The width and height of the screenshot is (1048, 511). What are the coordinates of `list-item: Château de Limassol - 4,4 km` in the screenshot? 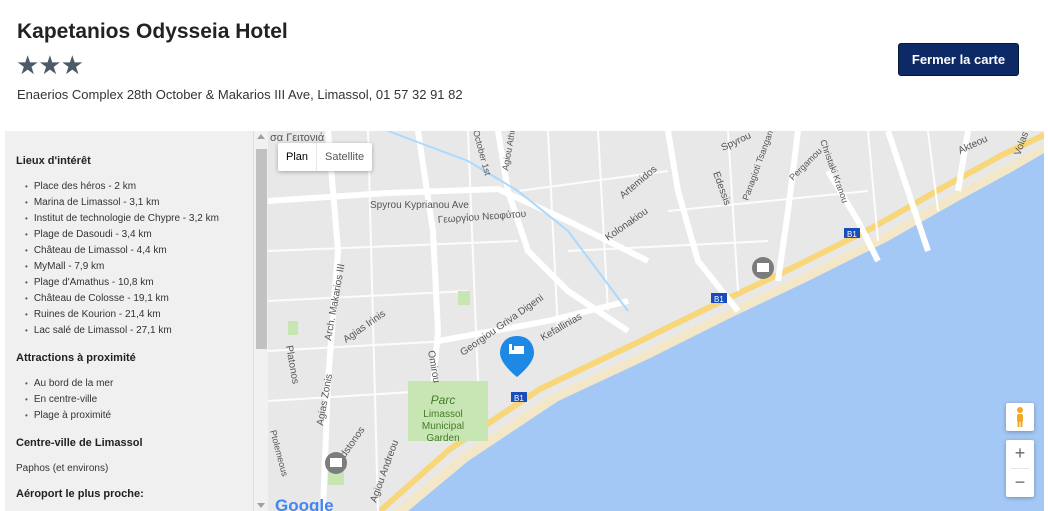 It's located at (122, 251).